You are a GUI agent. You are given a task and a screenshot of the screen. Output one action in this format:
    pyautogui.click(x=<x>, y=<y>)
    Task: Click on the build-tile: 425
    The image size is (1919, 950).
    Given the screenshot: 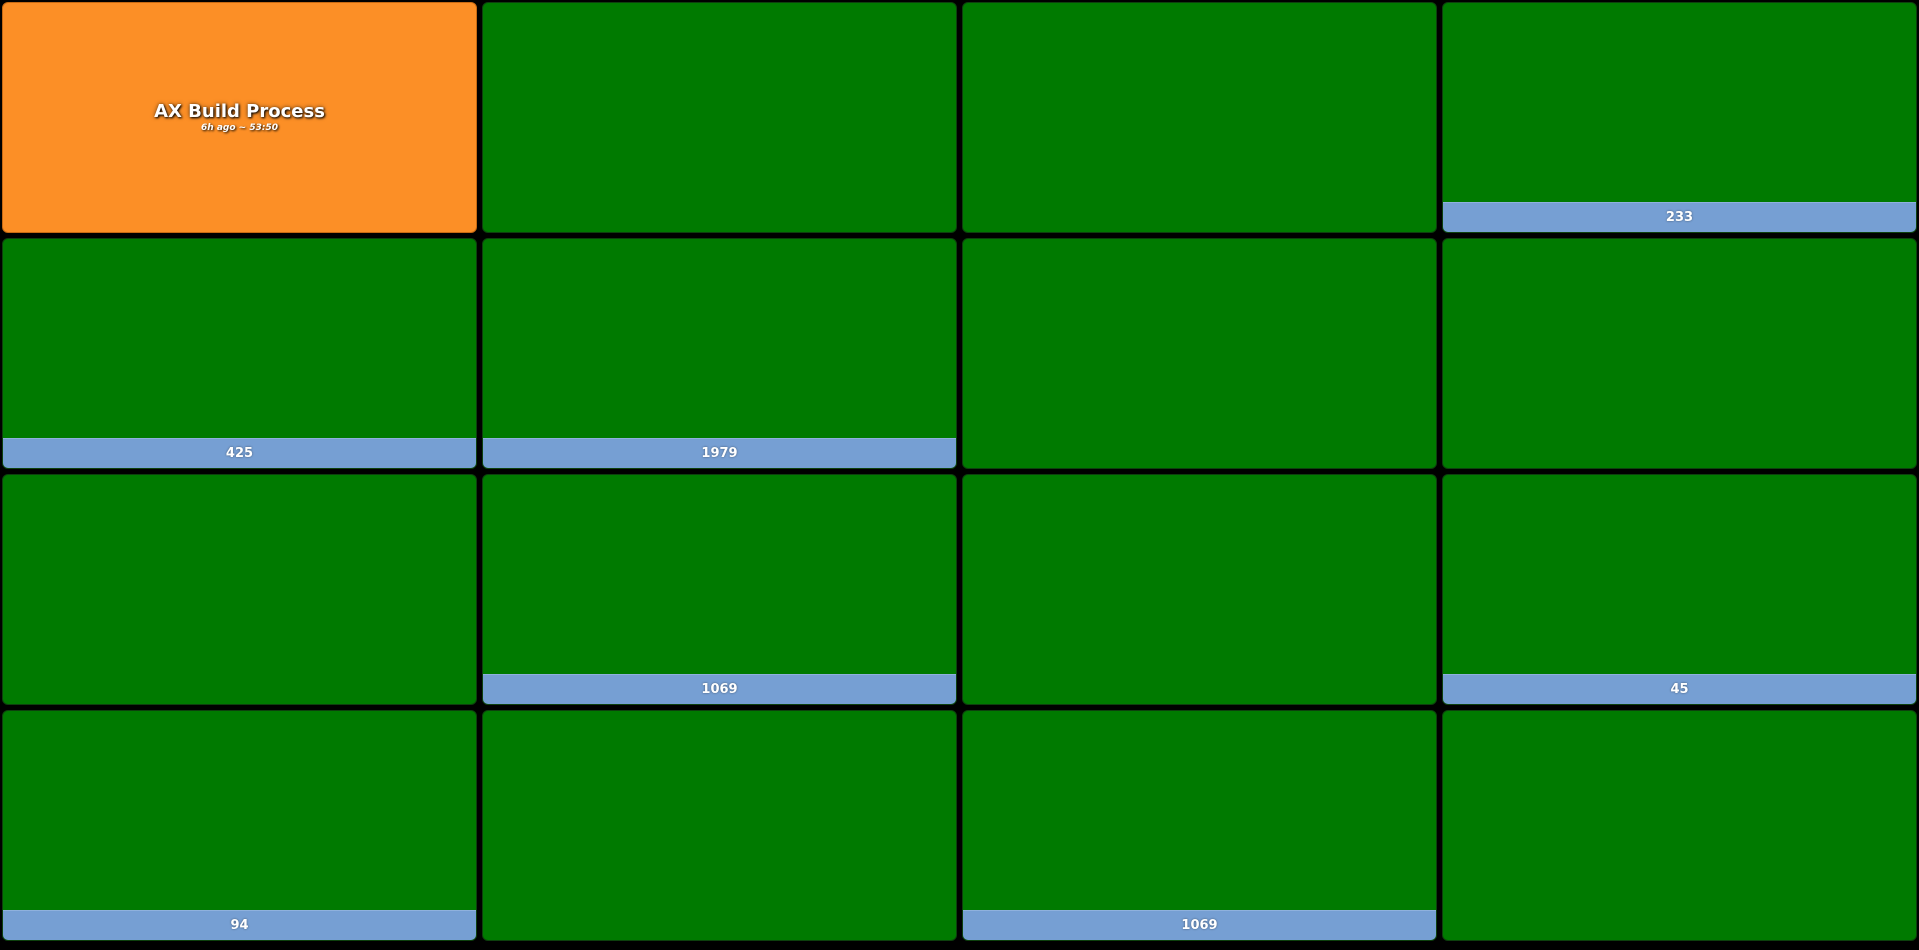 What is the action you would take?
    pyautogui.click(x=239, y=353)
    